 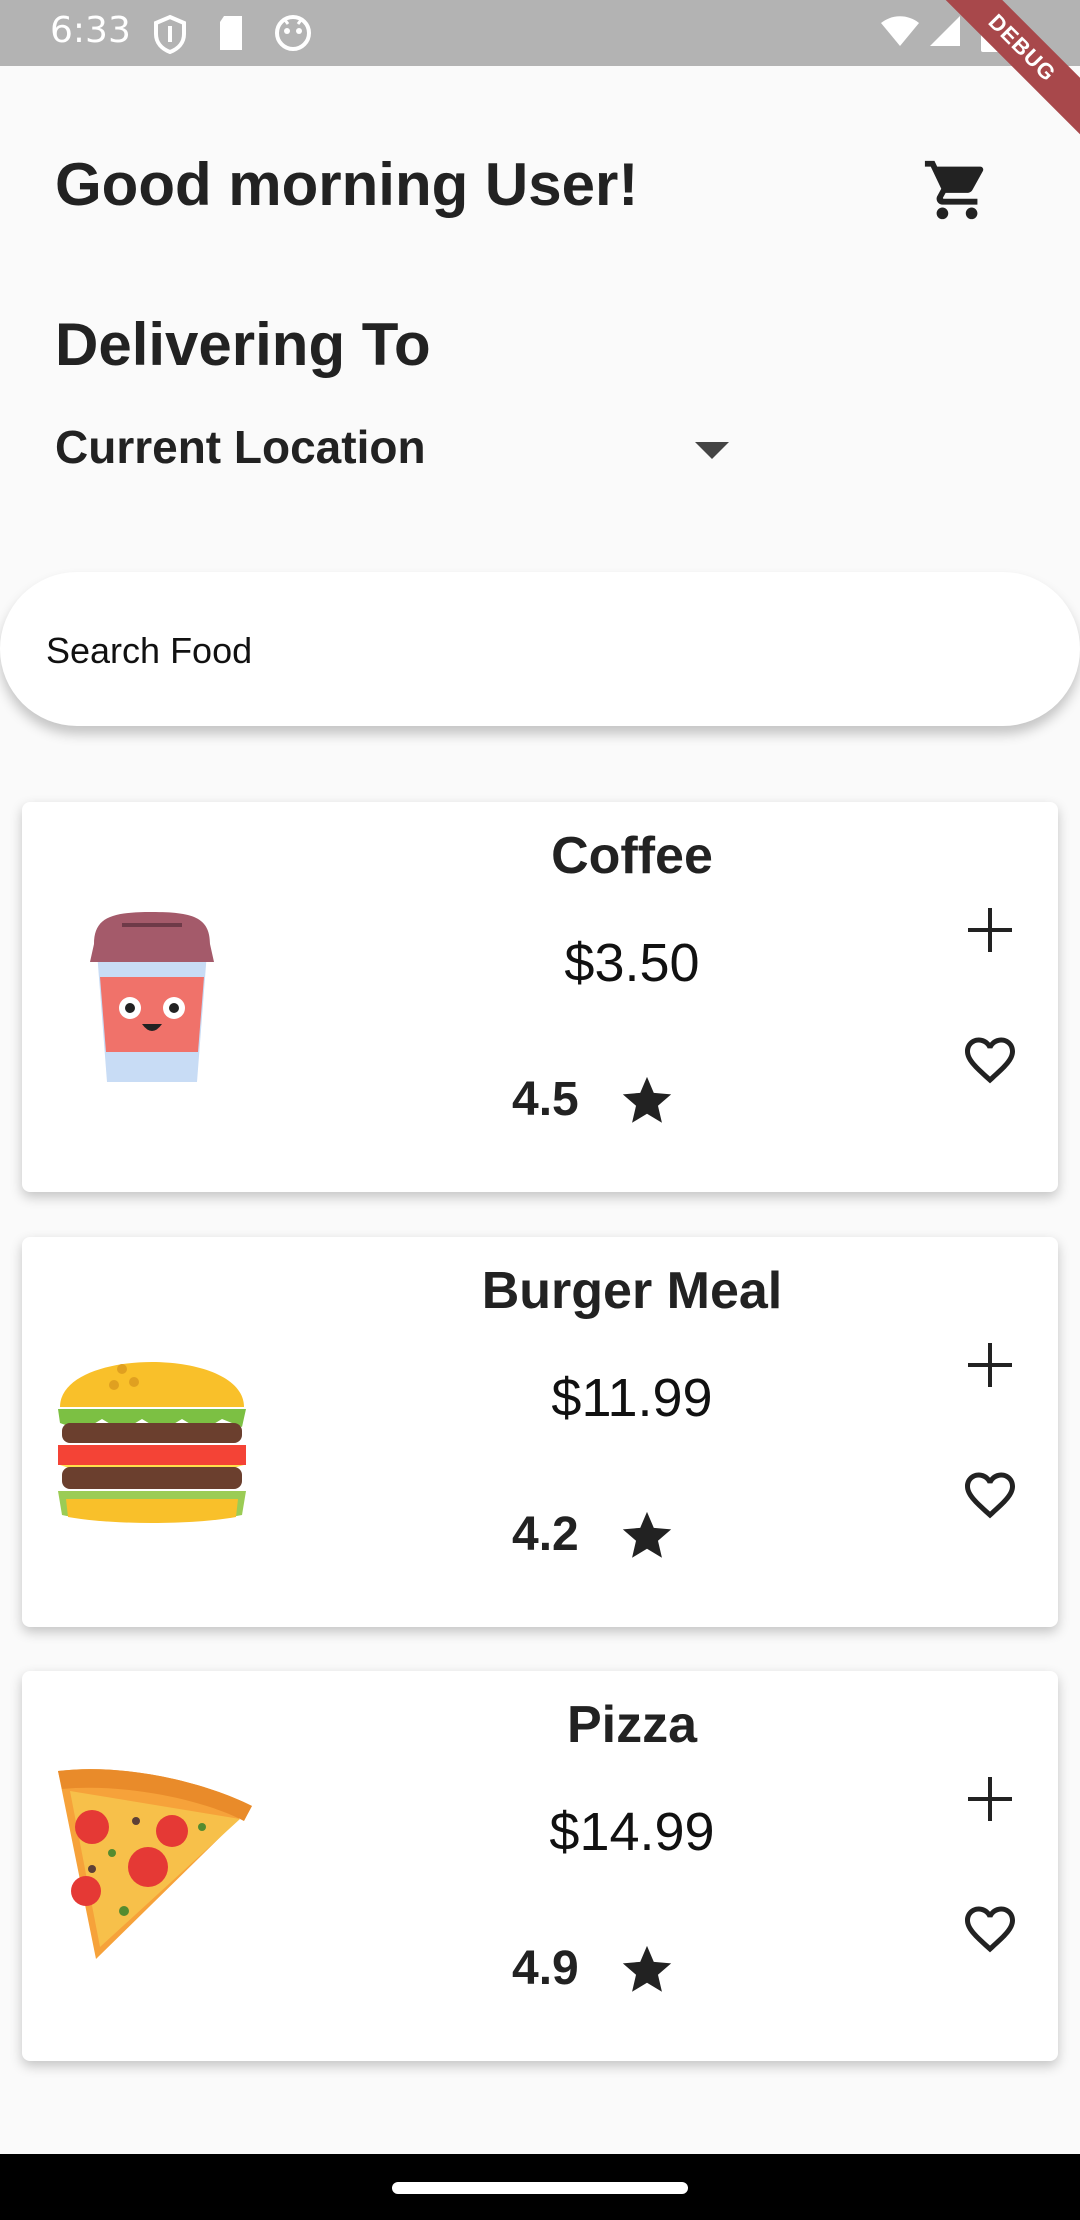 What do you see at coordinates (240, 447) in the screenshot?
I see `location-value: Current Location` at bounding box center [240, 447].